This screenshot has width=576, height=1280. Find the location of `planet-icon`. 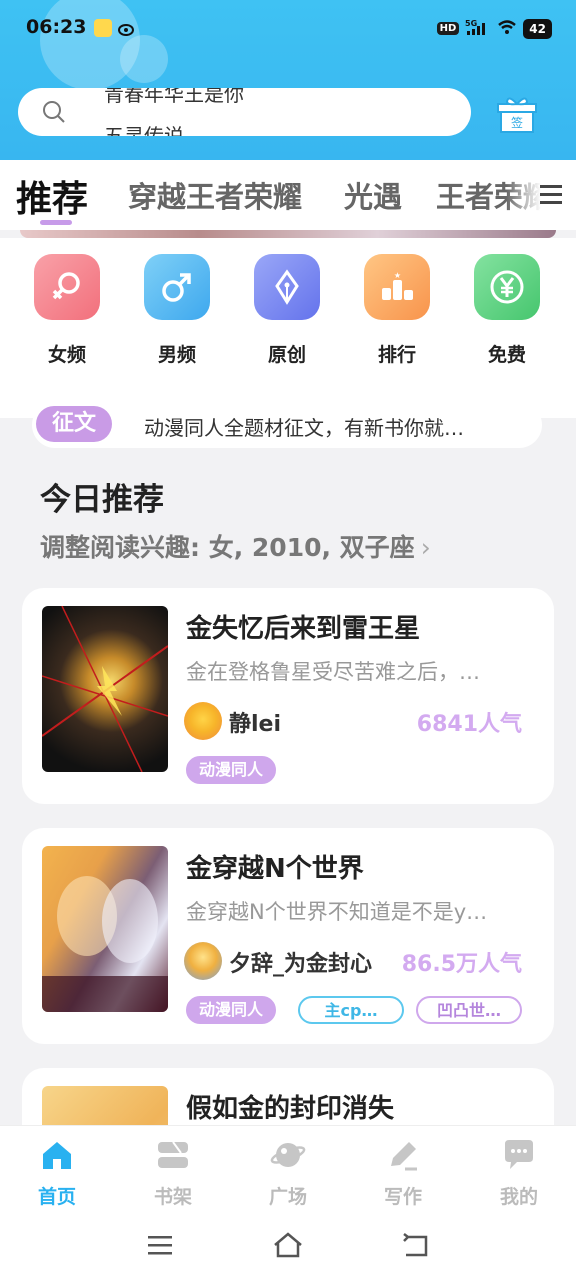

planet-icon is located at coordinates (288, 1155).